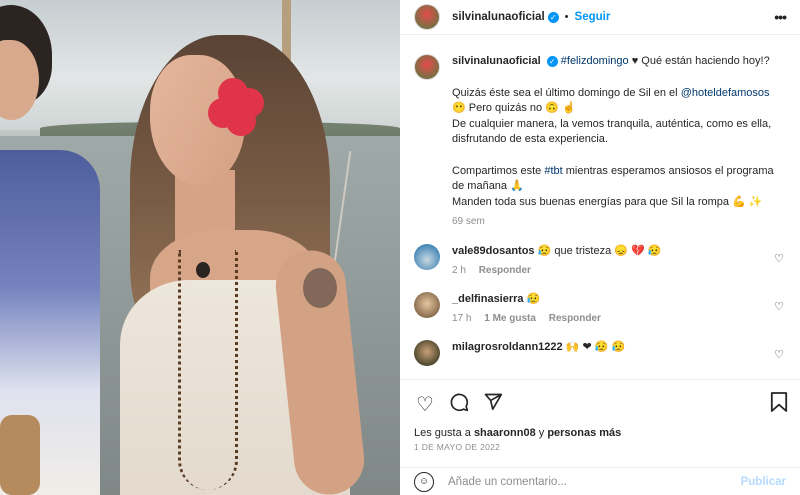  I want to click on post-date: 1 DE MAYO DE 2022, so click(457, 447).